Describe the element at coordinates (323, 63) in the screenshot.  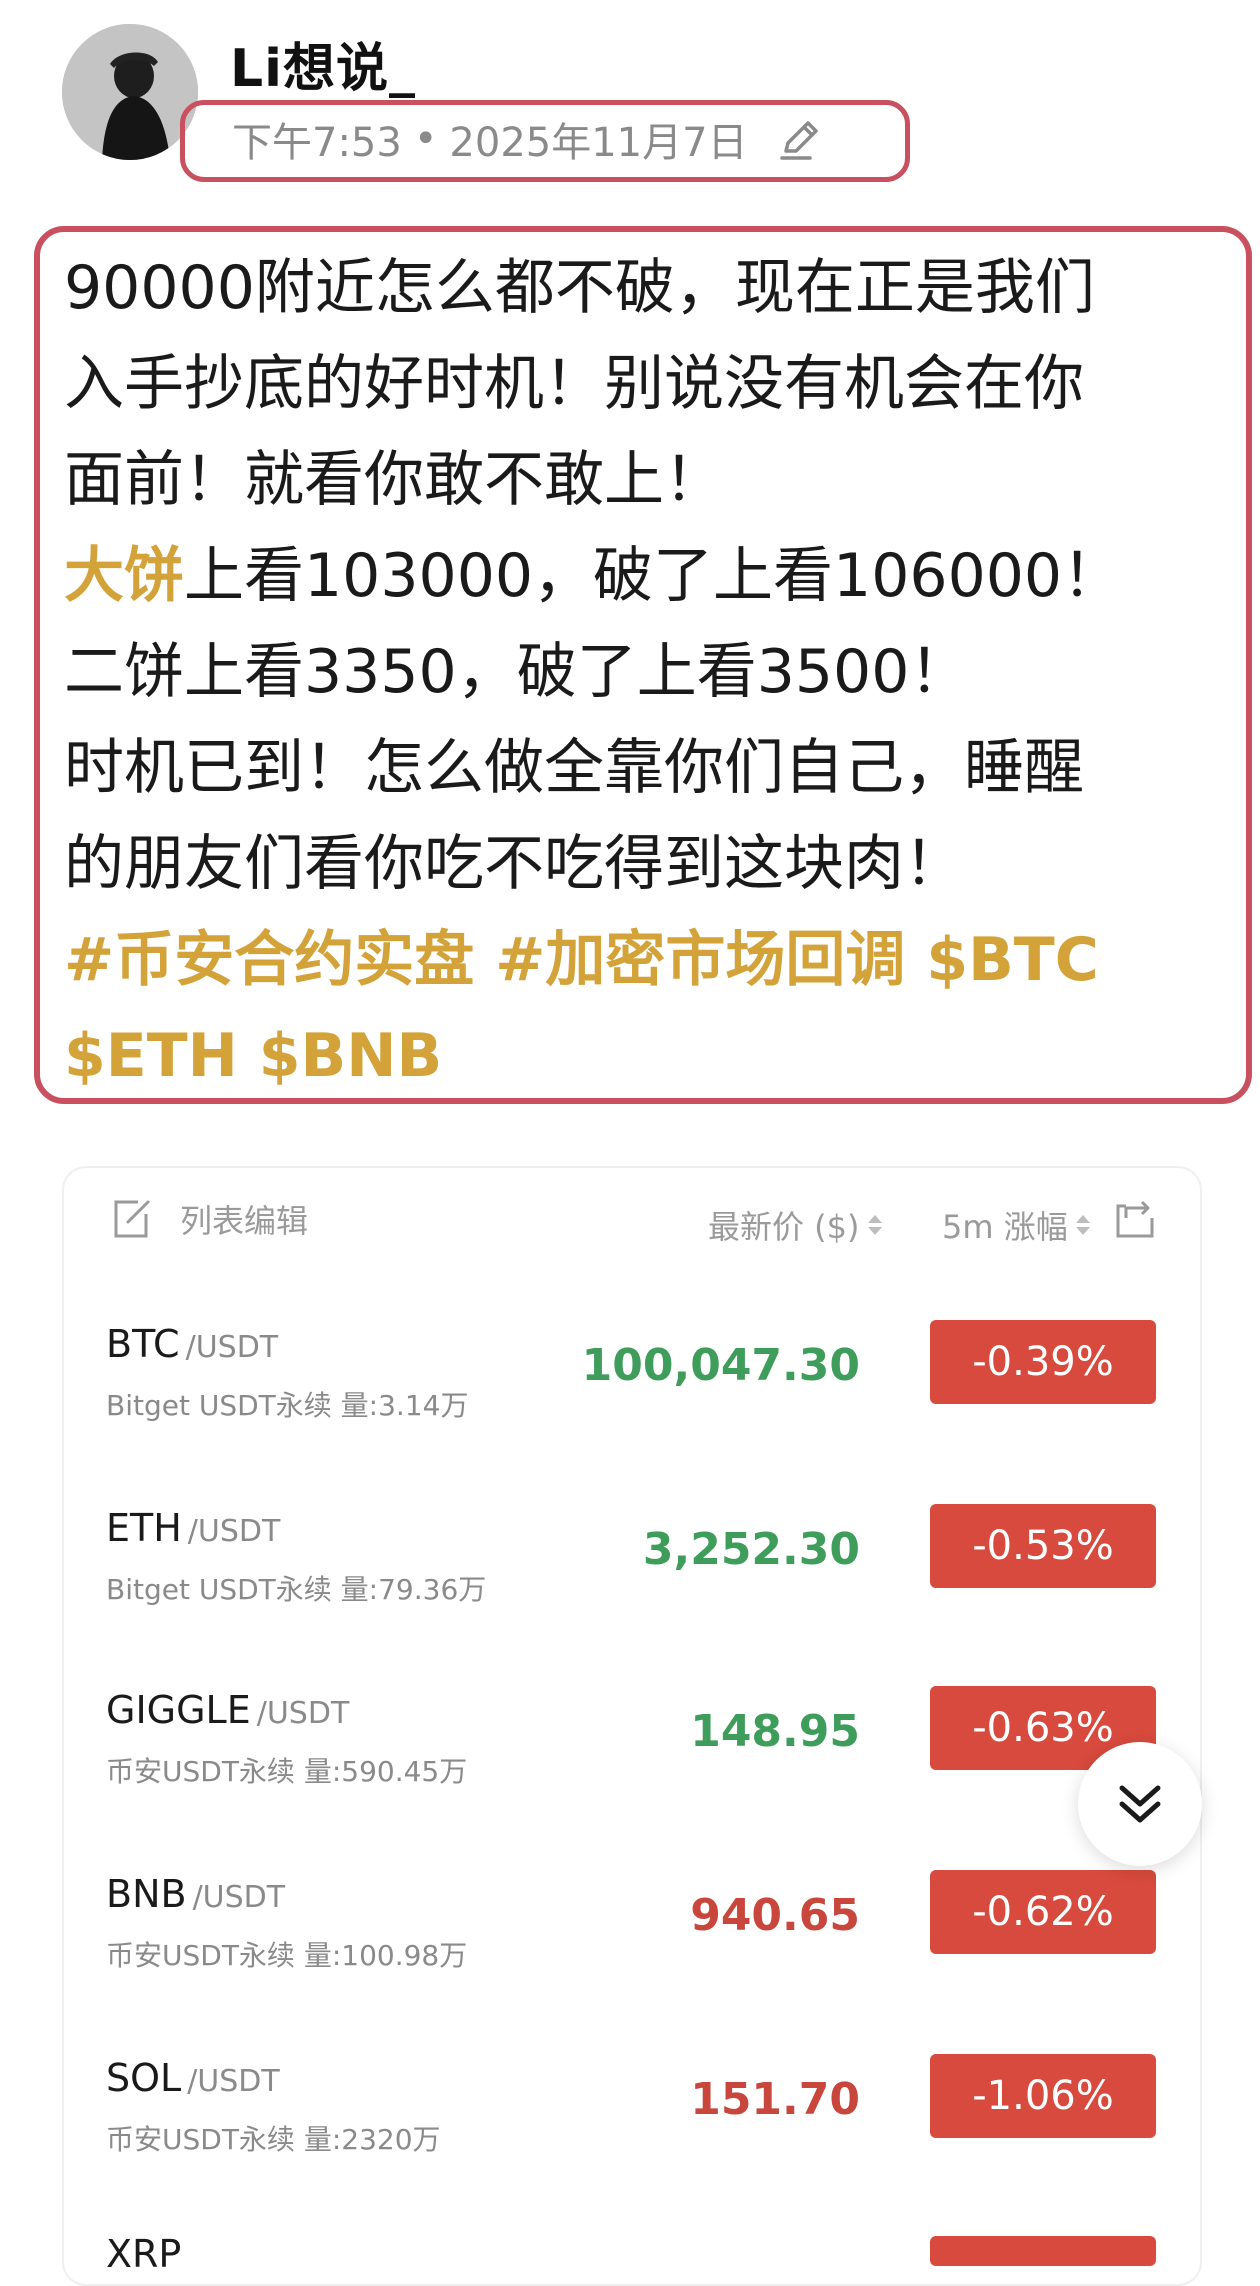
I see `username: Li想说_` at that location.